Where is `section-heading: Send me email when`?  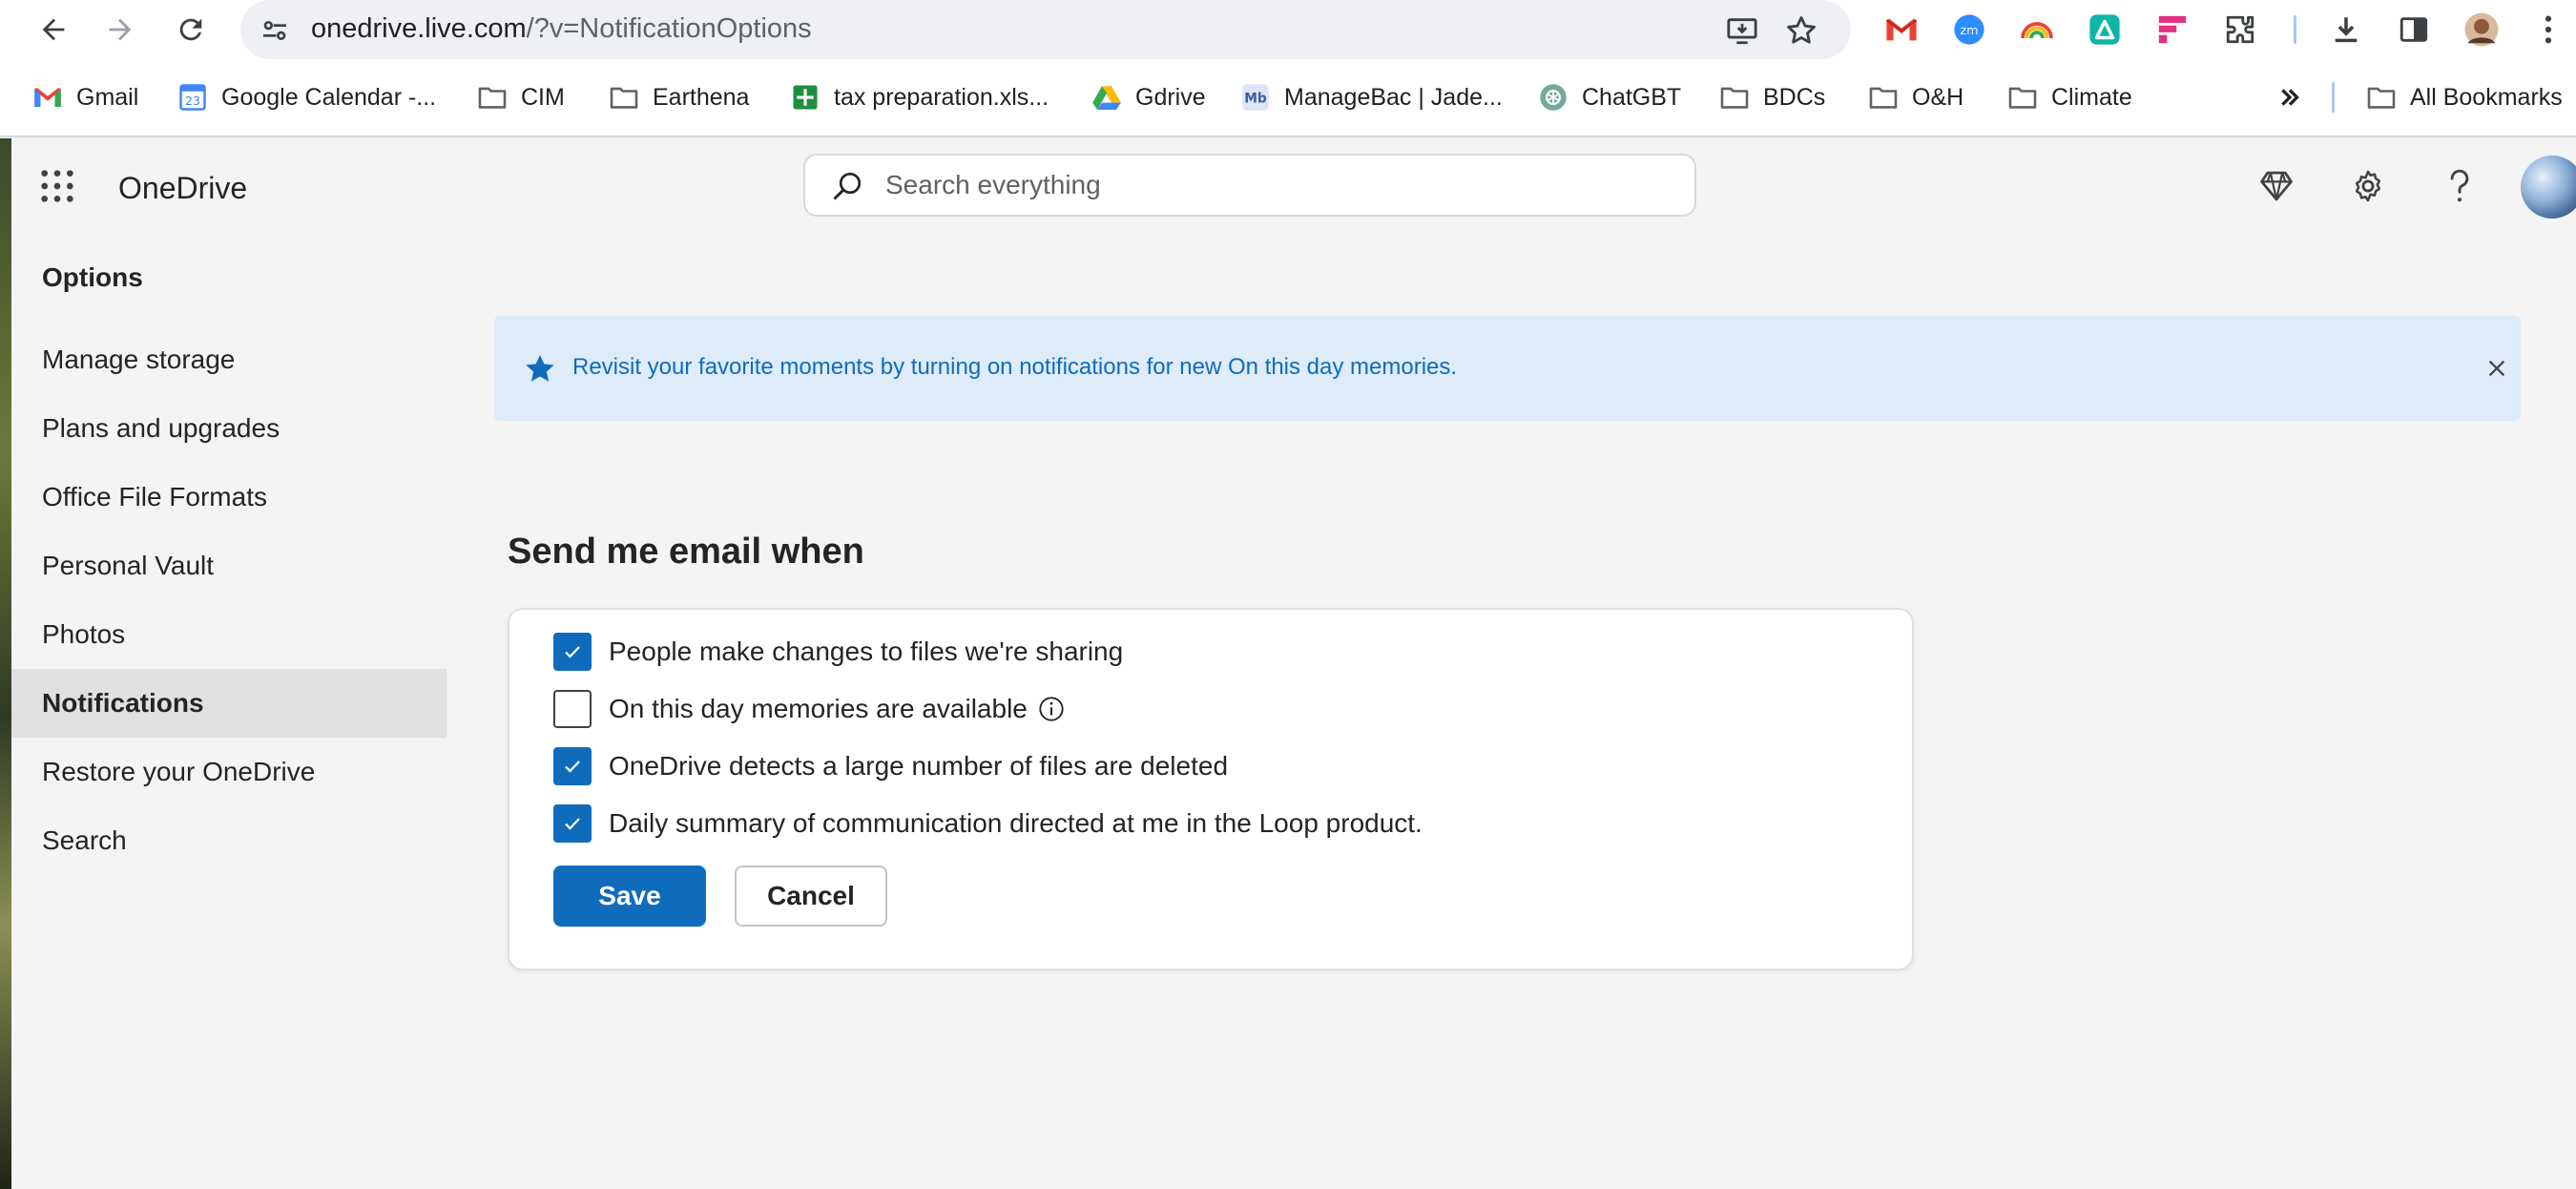
section-heading: Send me email when is located at coordinates (686, 552).